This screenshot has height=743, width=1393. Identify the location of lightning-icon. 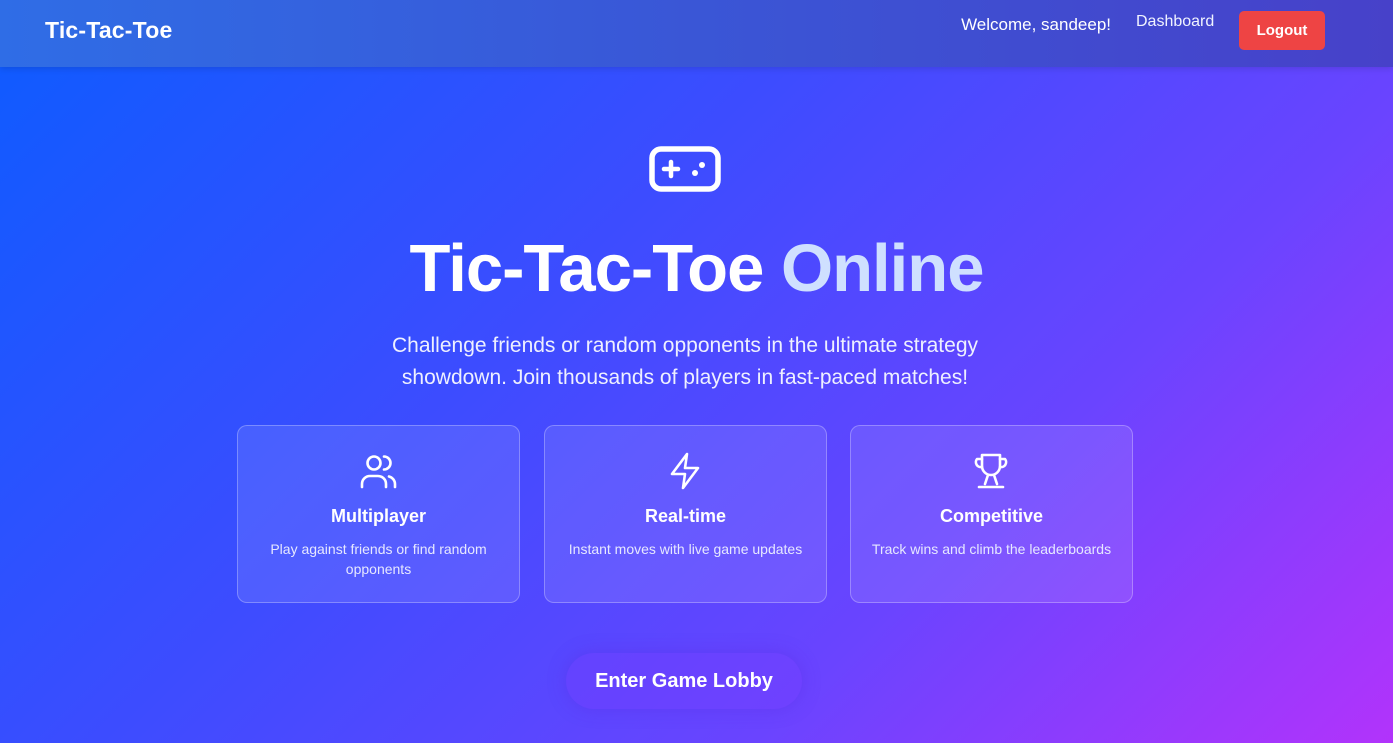
(685, 471).